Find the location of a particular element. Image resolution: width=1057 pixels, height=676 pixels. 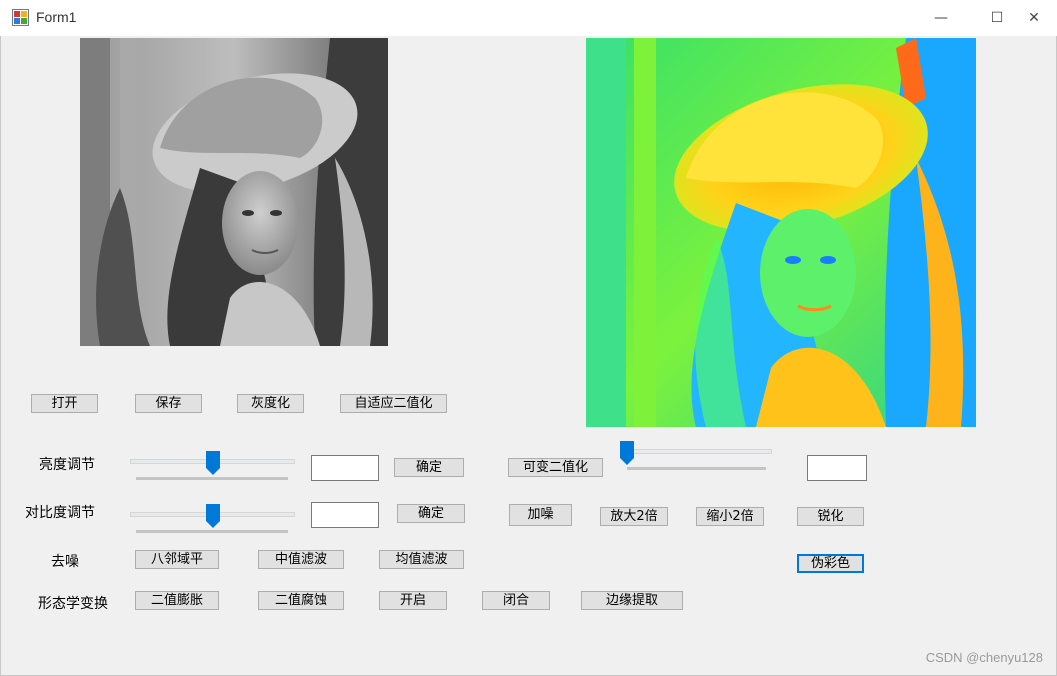

minimize-button: — is located at coordinates (941, 18).